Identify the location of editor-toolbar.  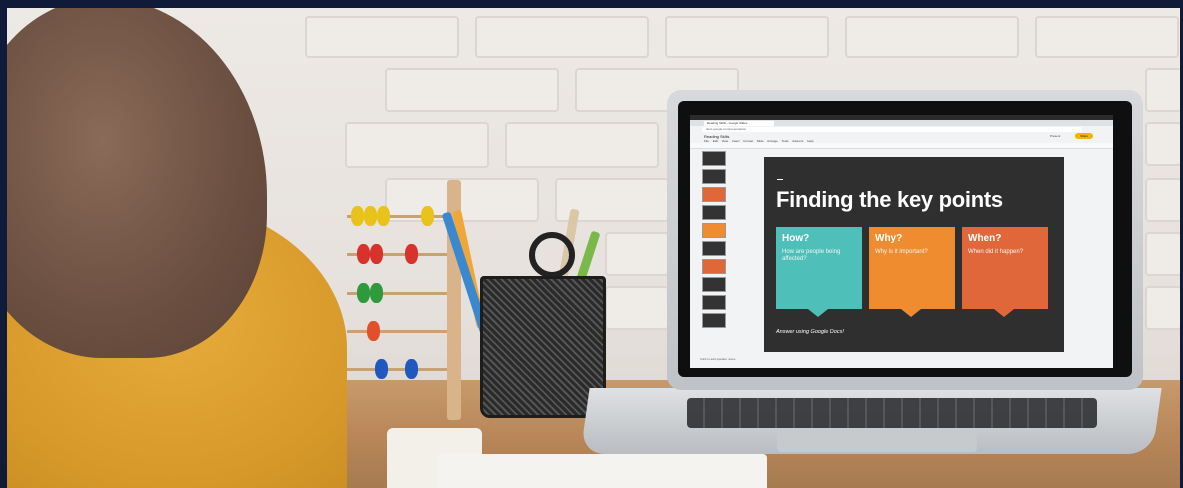
(901, 146).